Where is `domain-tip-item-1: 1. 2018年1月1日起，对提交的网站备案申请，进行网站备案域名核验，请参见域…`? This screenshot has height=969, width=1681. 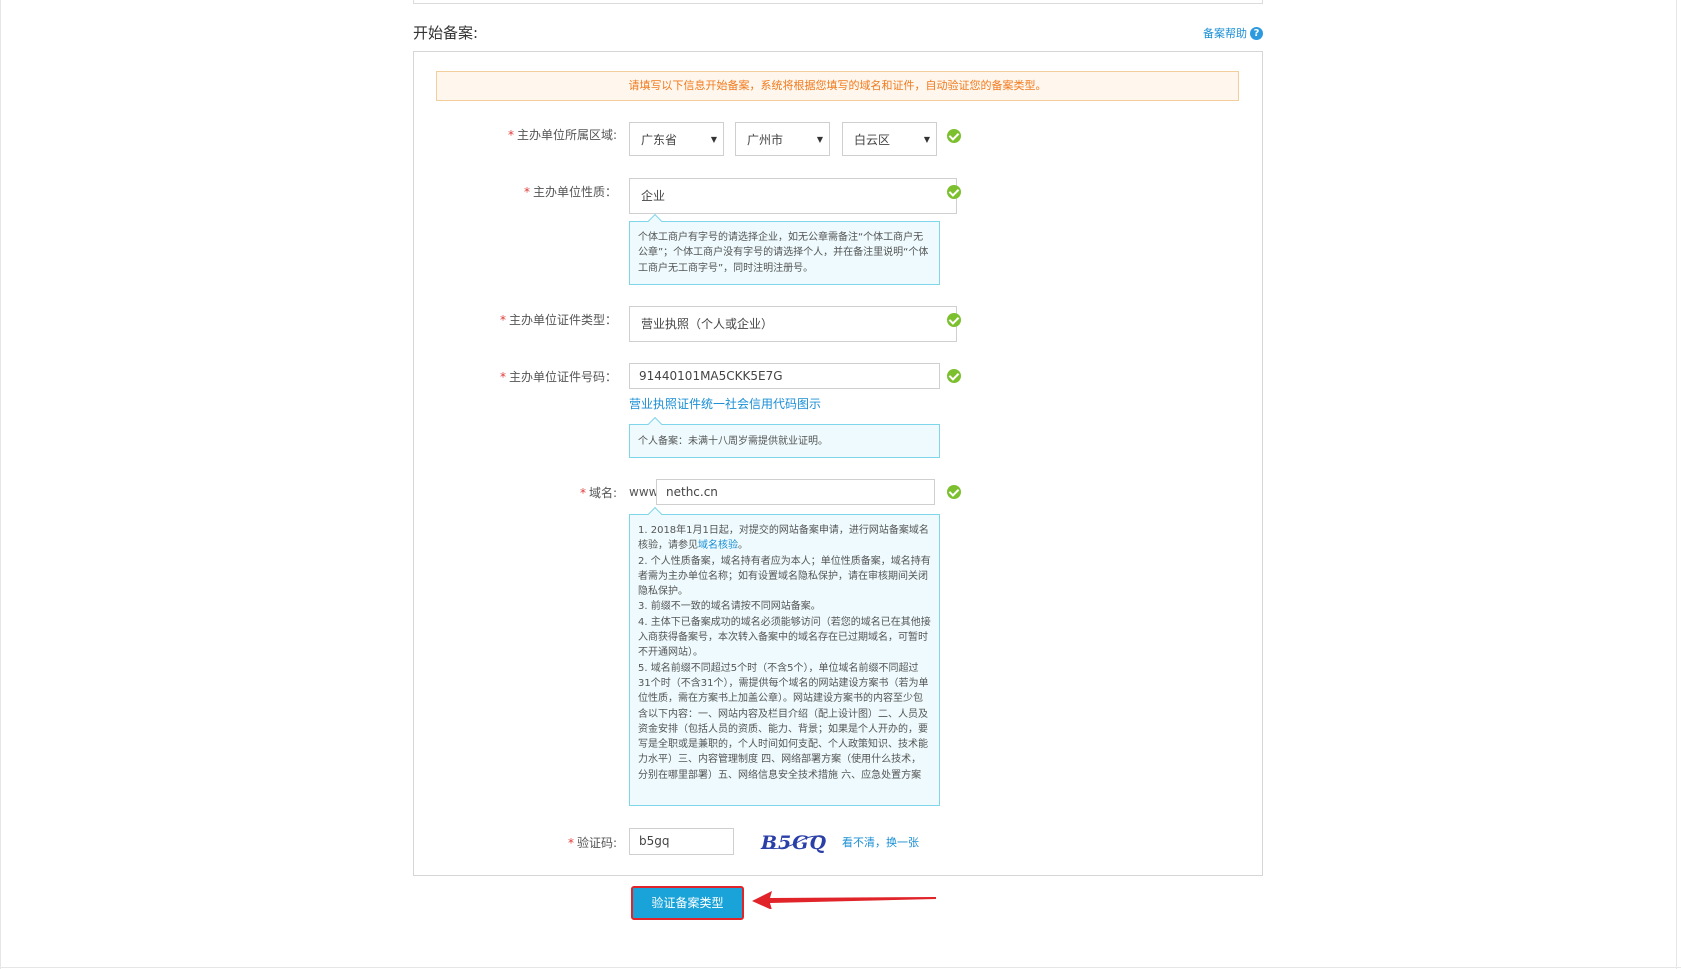 domain-tip-item-1: 1. 2018年1月1日起，对提交的网站备案申请，进行网站备案域名核验，请参见域… is located at coordinates (784, 538).